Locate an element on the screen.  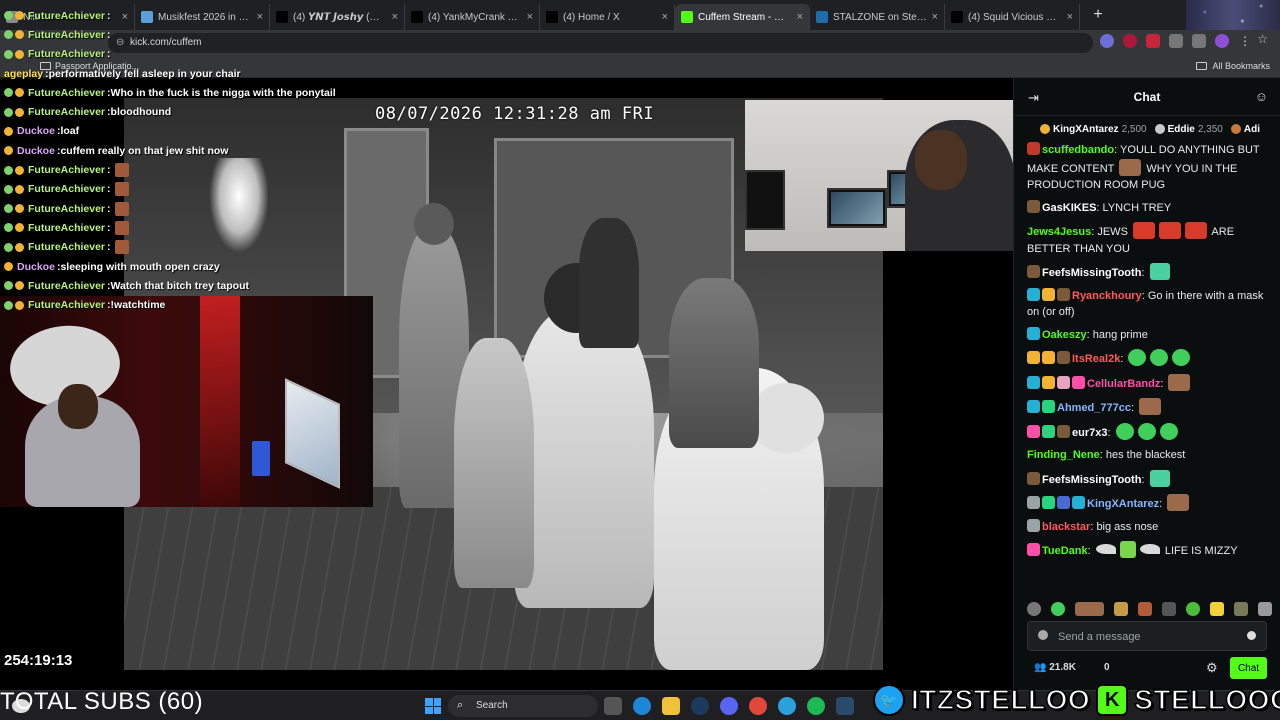
browser-menu-icon: ⋮ is located at coordinates (1245, 41).